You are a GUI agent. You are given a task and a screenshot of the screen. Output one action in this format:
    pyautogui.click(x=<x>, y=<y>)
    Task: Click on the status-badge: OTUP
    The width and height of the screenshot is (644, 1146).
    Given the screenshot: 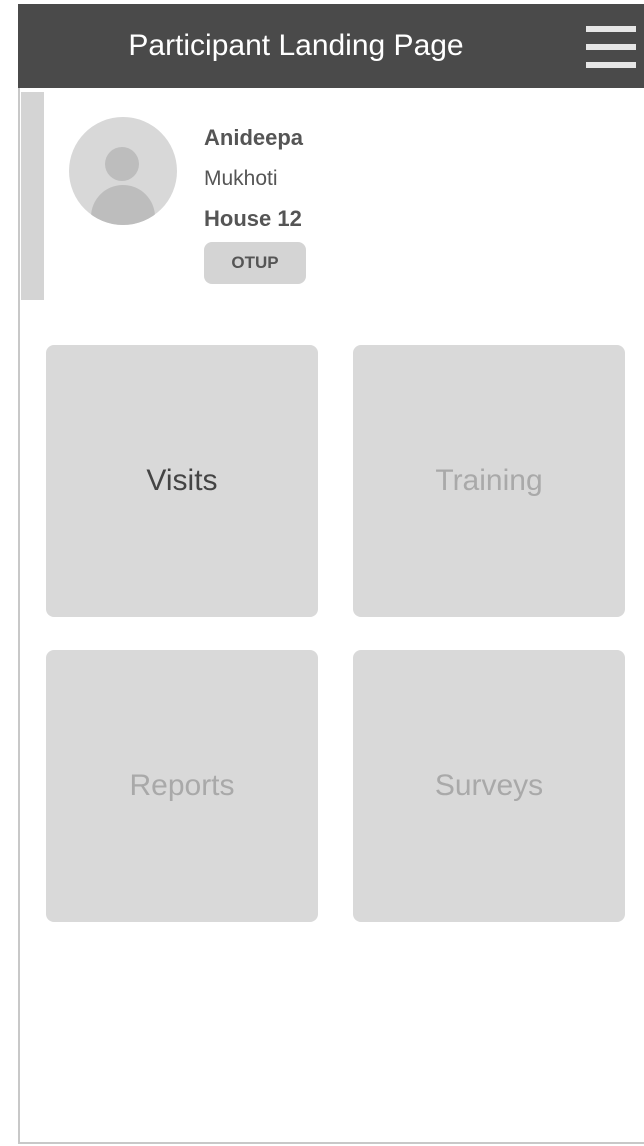 What is the action you would take?
    pyautogui.click(x=255, y=263)
    